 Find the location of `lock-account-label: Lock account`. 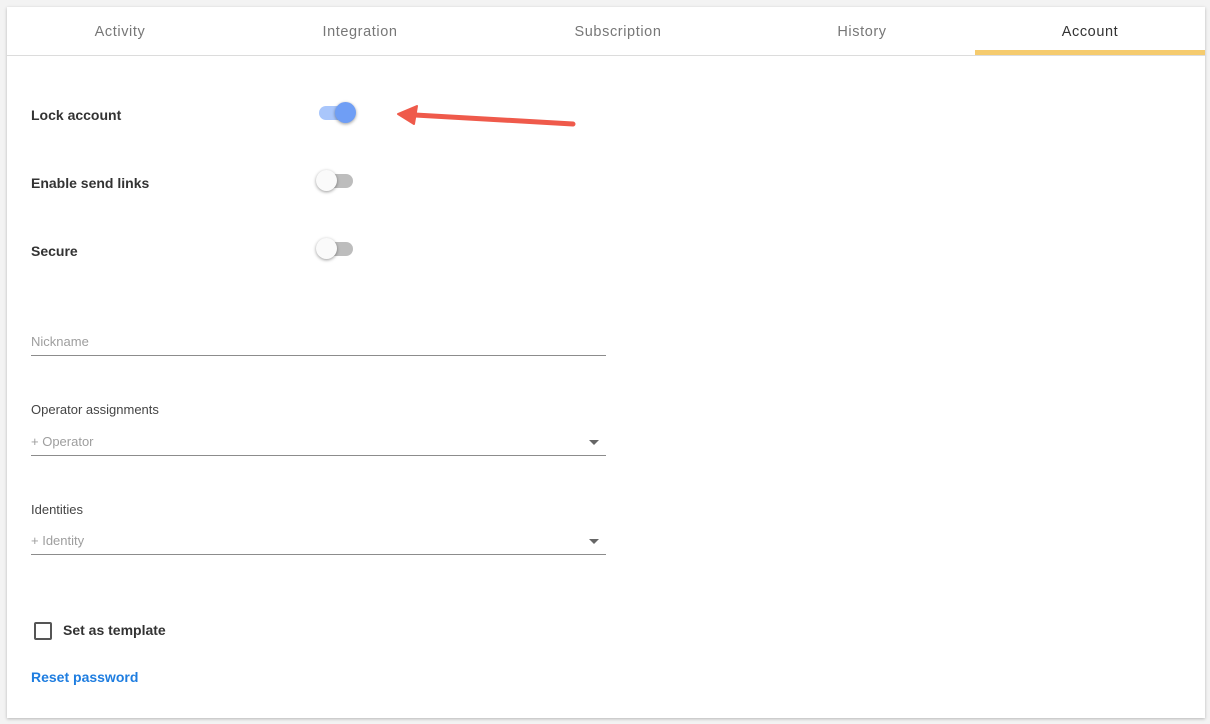

lock-account-label: Lock account is located at coordinates (76, 115).